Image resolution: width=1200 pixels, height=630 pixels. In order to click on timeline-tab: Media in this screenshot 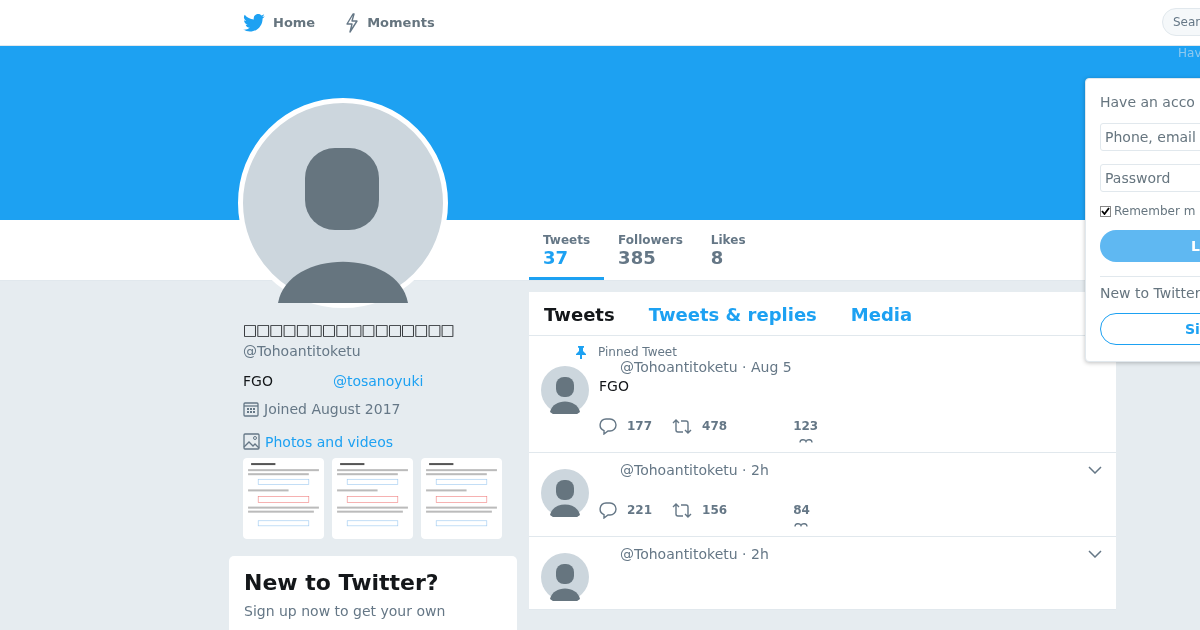, I will do `click(881, 314)`.